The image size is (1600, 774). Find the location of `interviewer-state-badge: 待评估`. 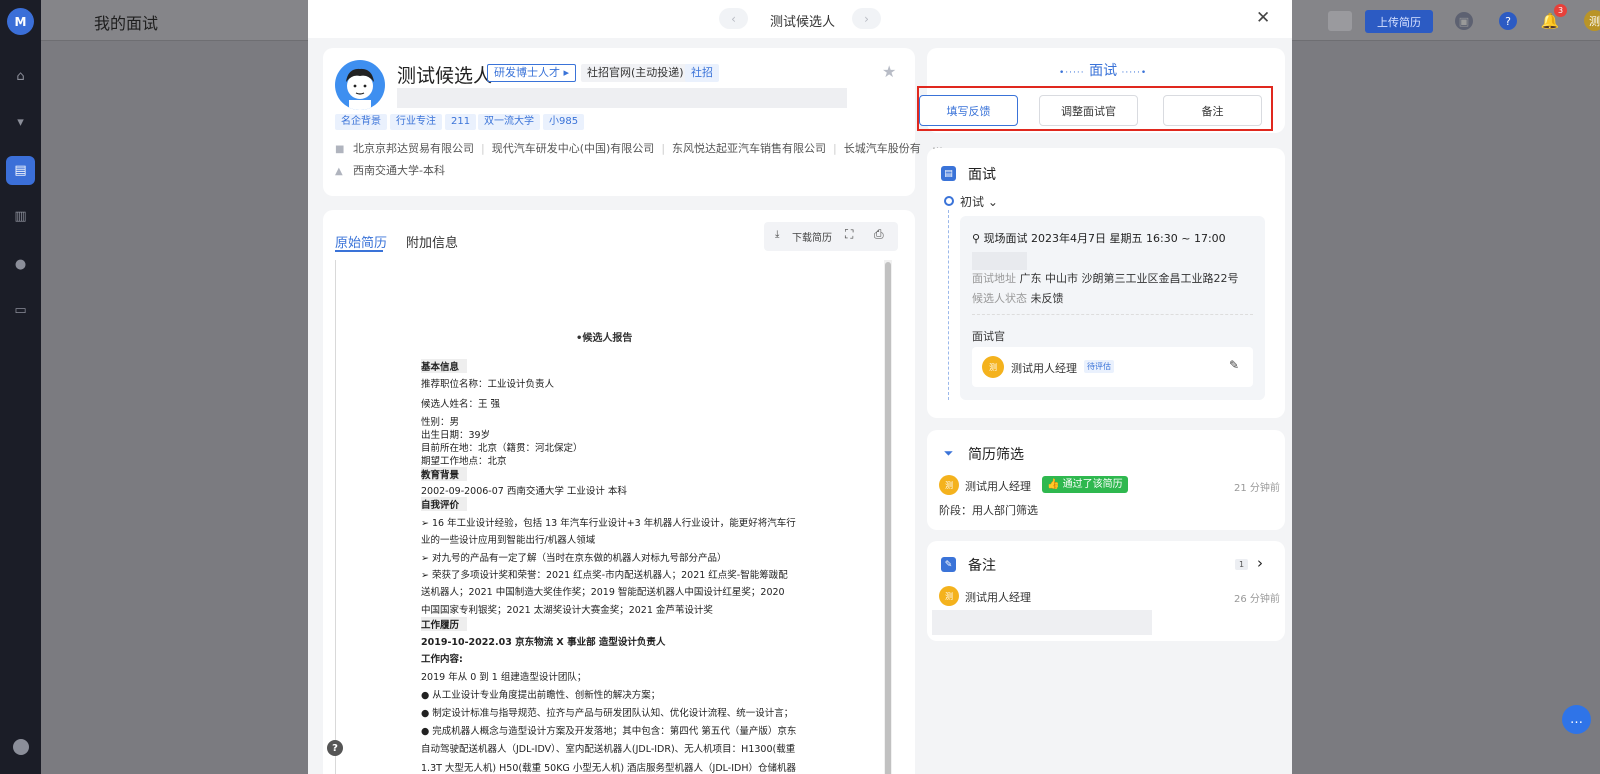

interviewer-state-badge: 待评估 is located at coordinates (1099, 366).